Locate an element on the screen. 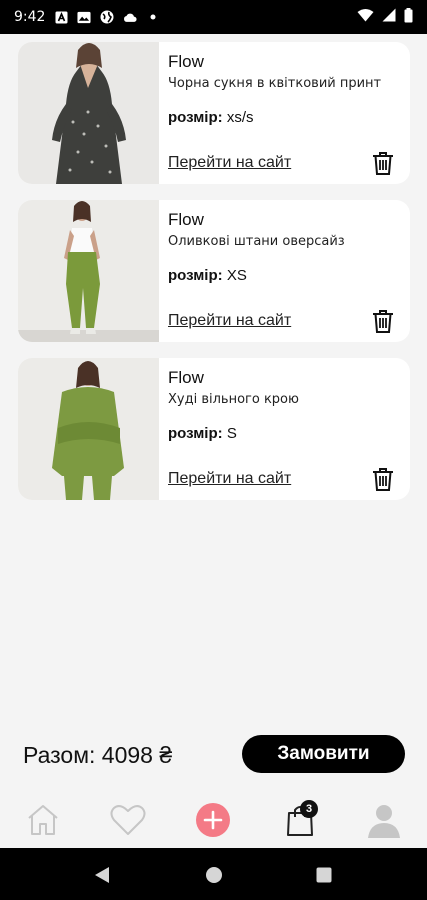 The width and height of the screenshot is (427, 900). total-price: Разом: 4098 ₴ is located at coordinates (98, 755).